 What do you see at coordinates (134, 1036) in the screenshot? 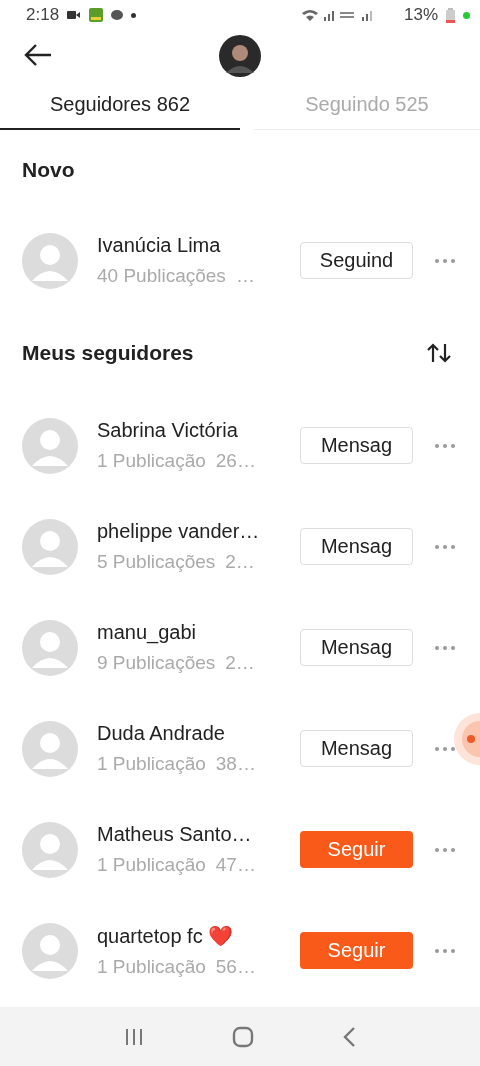
I see `recent-apps-icon` at bounding box center [134, 1036].